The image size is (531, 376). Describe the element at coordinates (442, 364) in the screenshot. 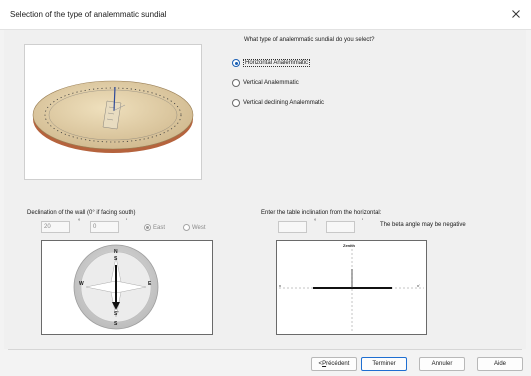

I see `cancel-button: Annuler` at that location.